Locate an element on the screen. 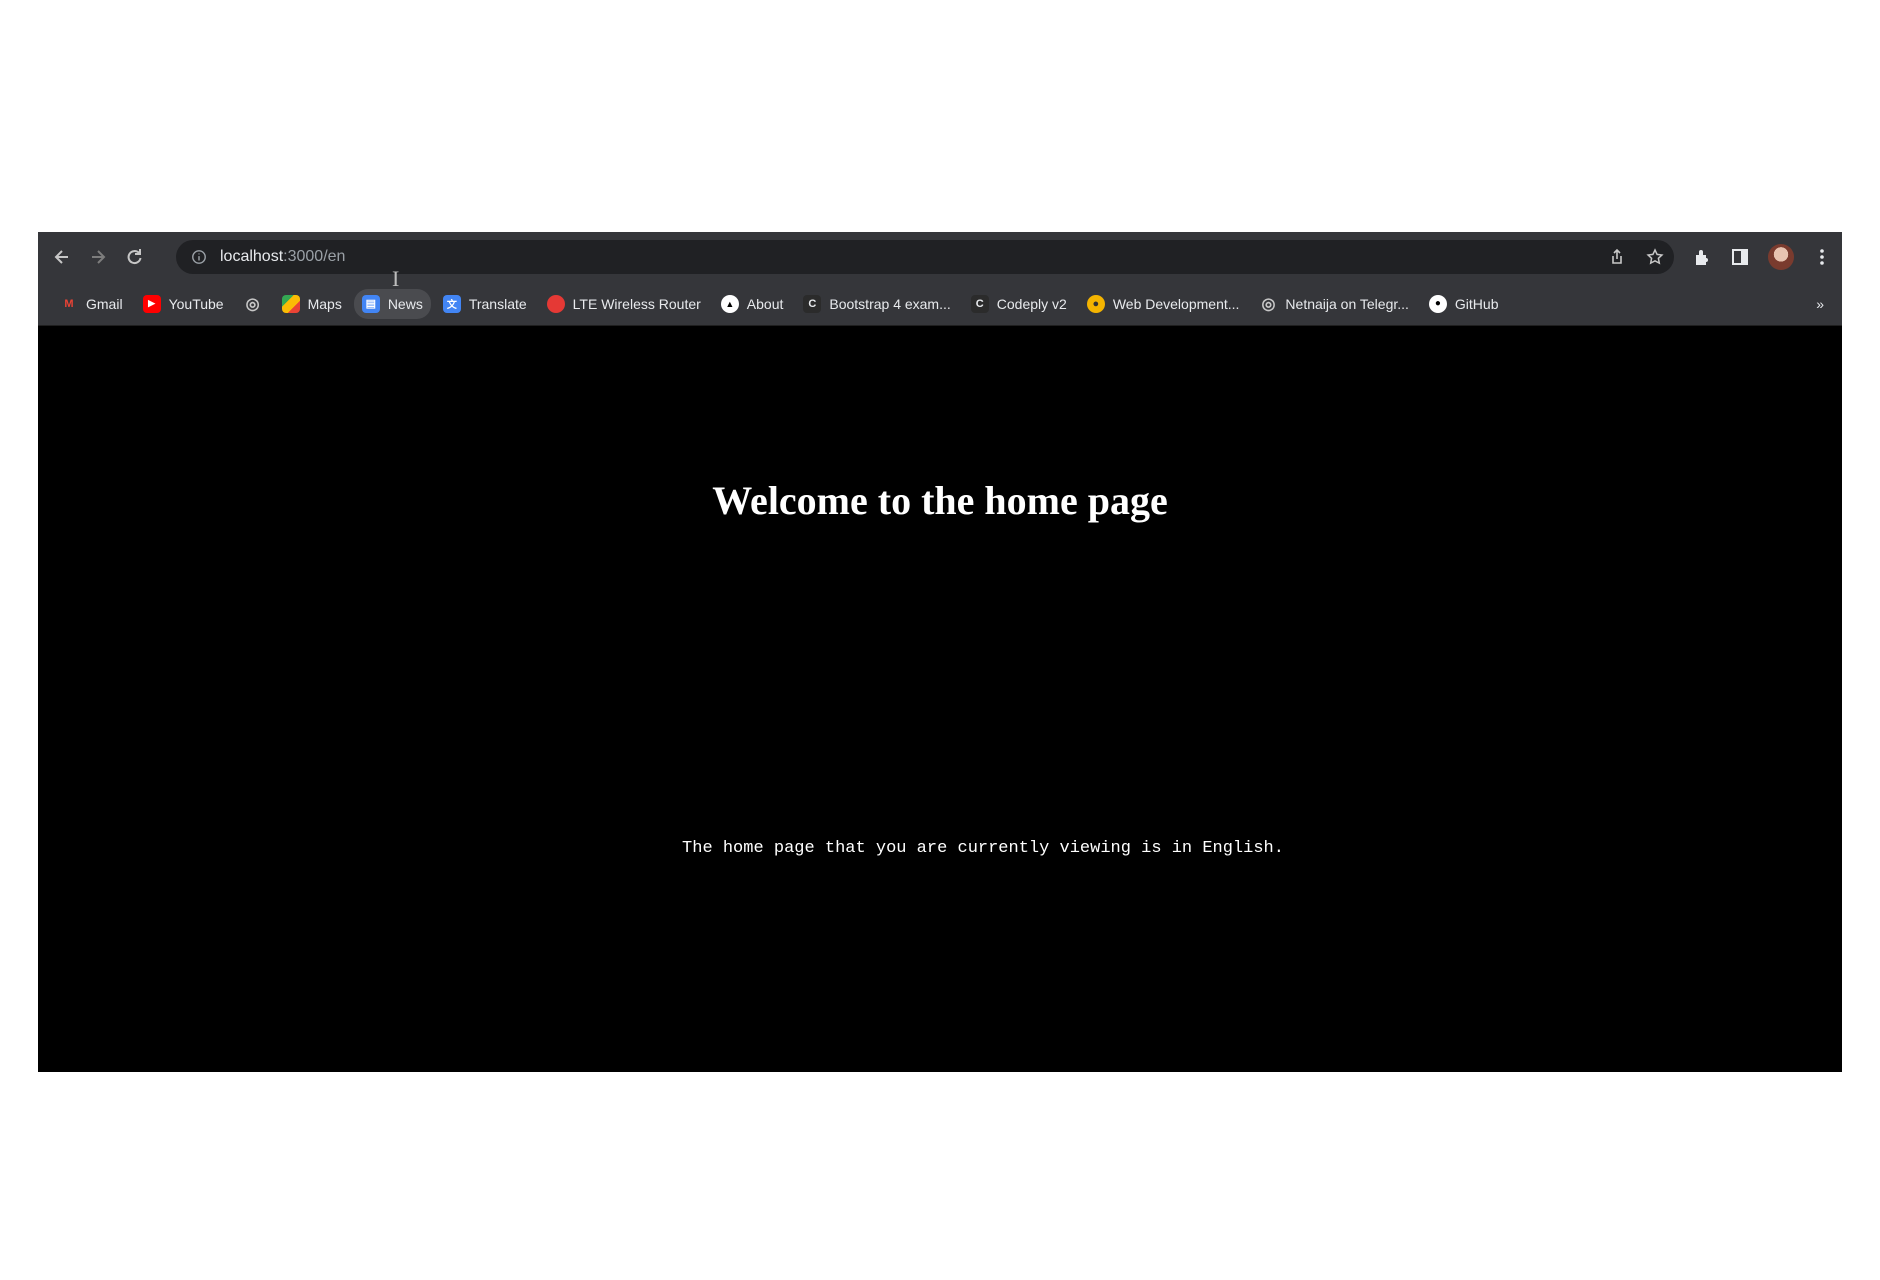 The height and width of the screenshot is (1280, 1880). text-cursor-icon: I is located at coordinates (396, 278).